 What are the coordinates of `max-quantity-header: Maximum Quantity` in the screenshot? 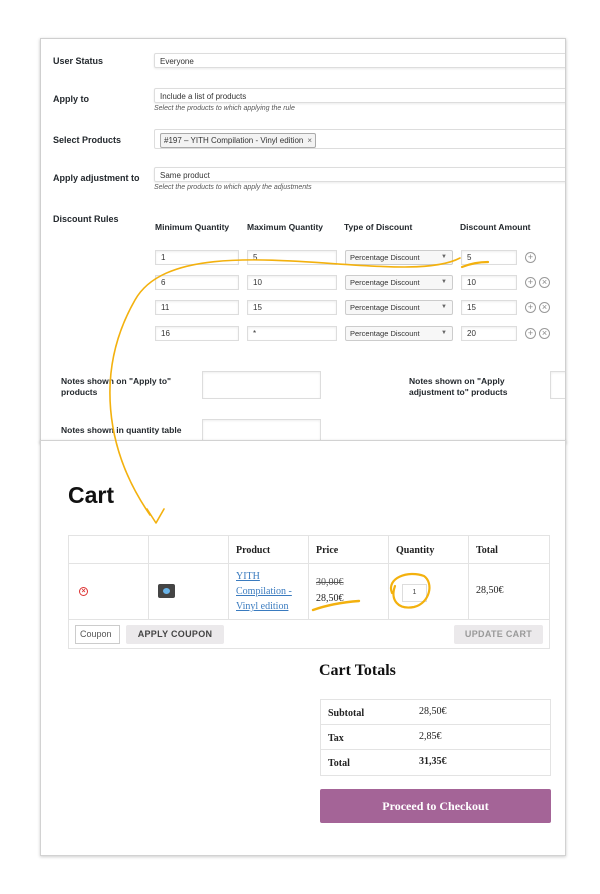 It's located at (285, 227).